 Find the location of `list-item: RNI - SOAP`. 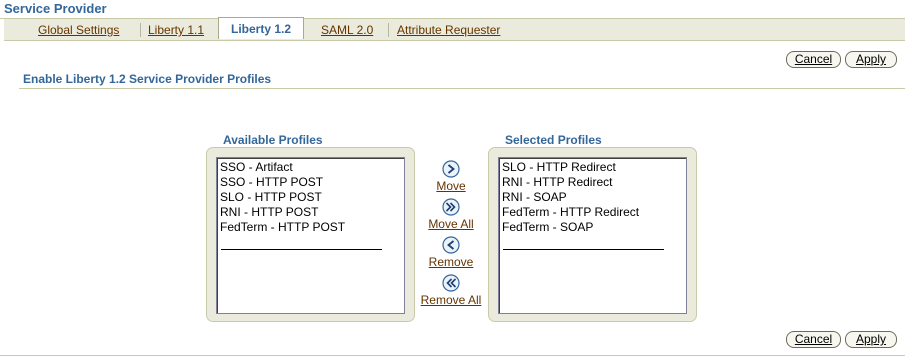

list-item: RNI - SOAP is located at coordinates (592, 197).